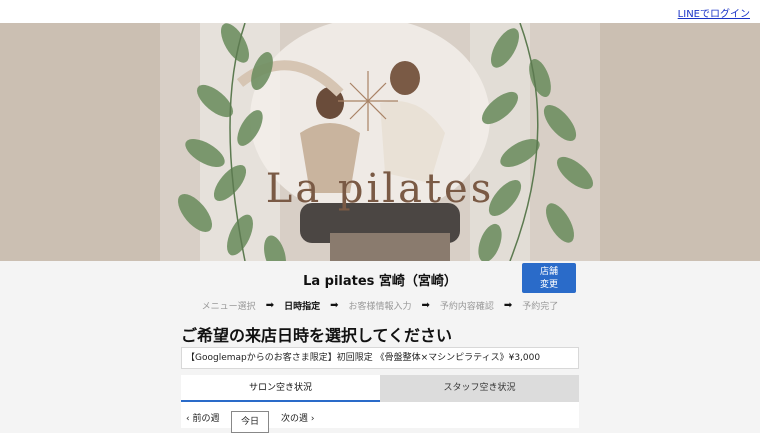 The image size is (760, 433). I want to click on brand-logo-text: La pilates, so click(380, 189).